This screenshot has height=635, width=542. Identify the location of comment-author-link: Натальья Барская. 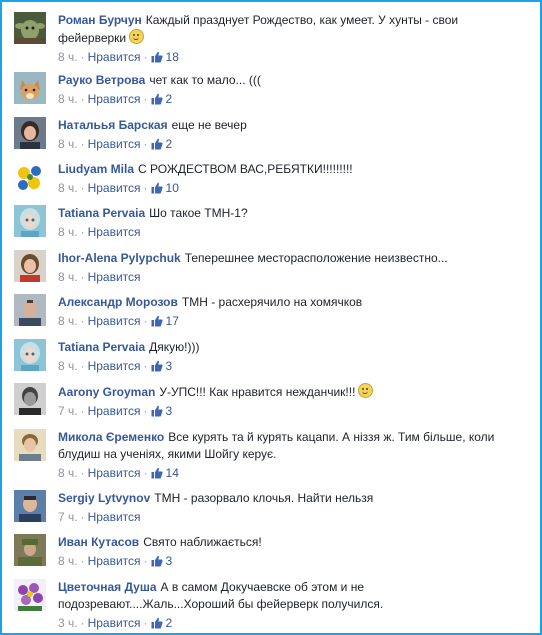
(113, 125).